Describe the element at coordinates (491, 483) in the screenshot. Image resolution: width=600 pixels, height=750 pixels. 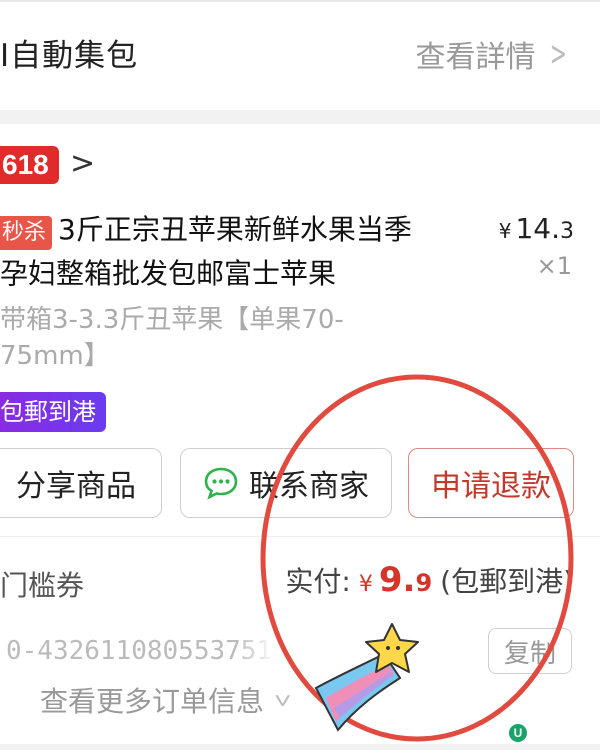
I see `request-refund-button: 申请退款` at that location.